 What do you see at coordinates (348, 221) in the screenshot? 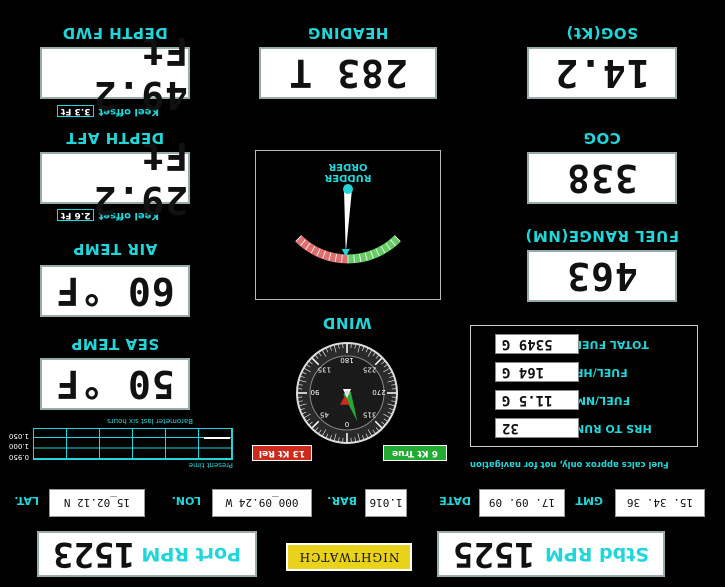
I see `rudder-needle` at bounding box center [348, 221].